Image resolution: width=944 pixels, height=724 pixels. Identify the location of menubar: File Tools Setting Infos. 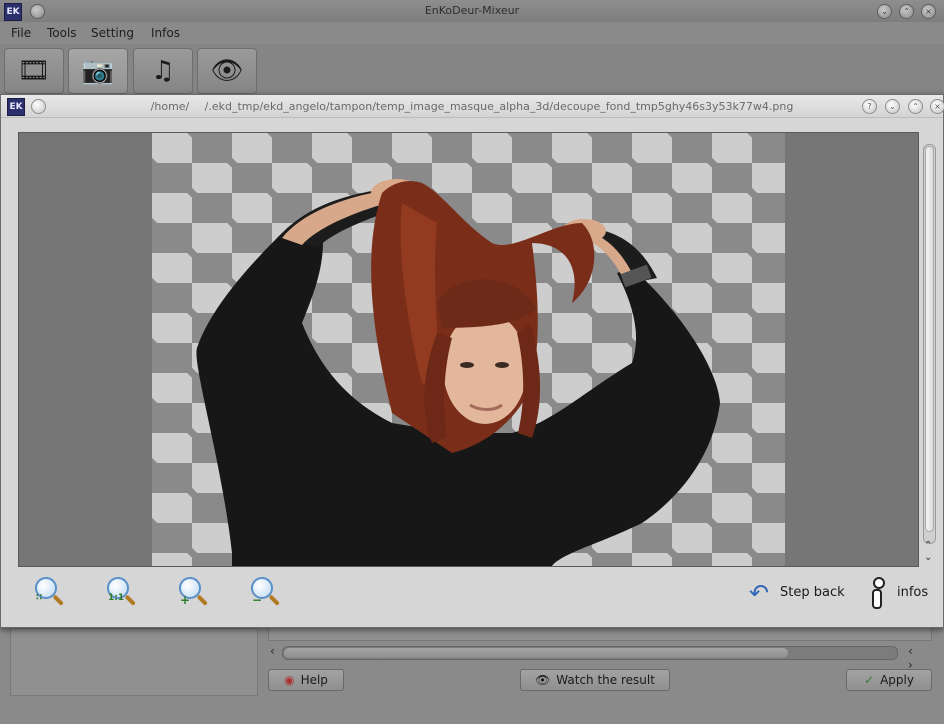
(472, 33).